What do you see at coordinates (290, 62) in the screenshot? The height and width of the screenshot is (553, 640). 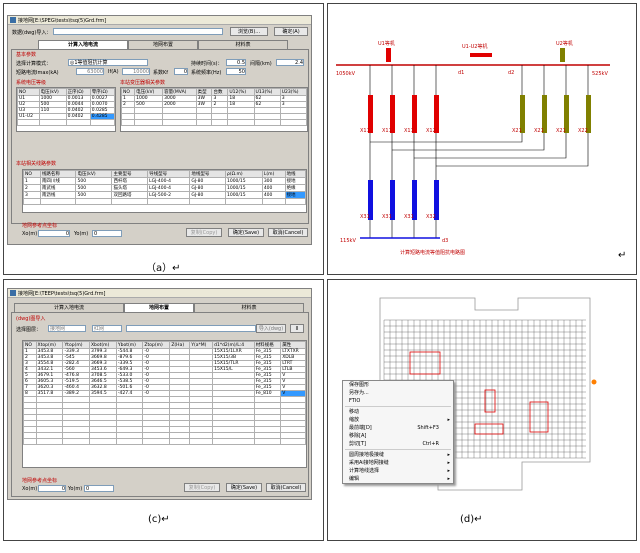 I see `gap-input: 2.4` at bounding box center [290, 62].